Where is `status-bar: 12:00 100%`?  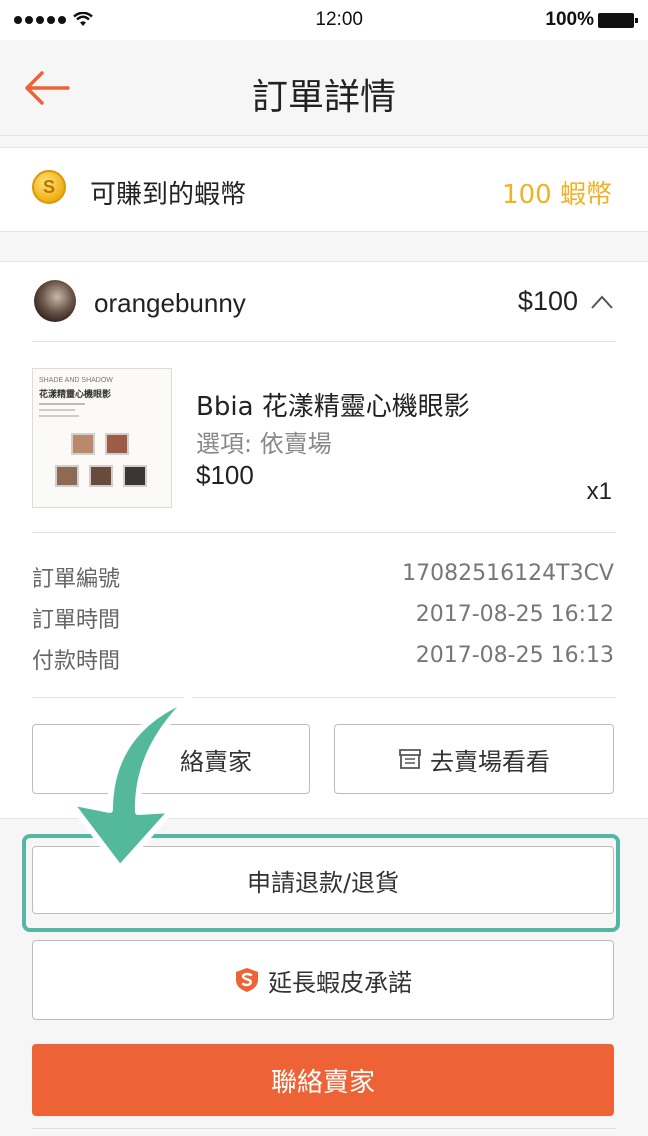 status-bar: 12:00 100% is located at coordinates (324, 20).